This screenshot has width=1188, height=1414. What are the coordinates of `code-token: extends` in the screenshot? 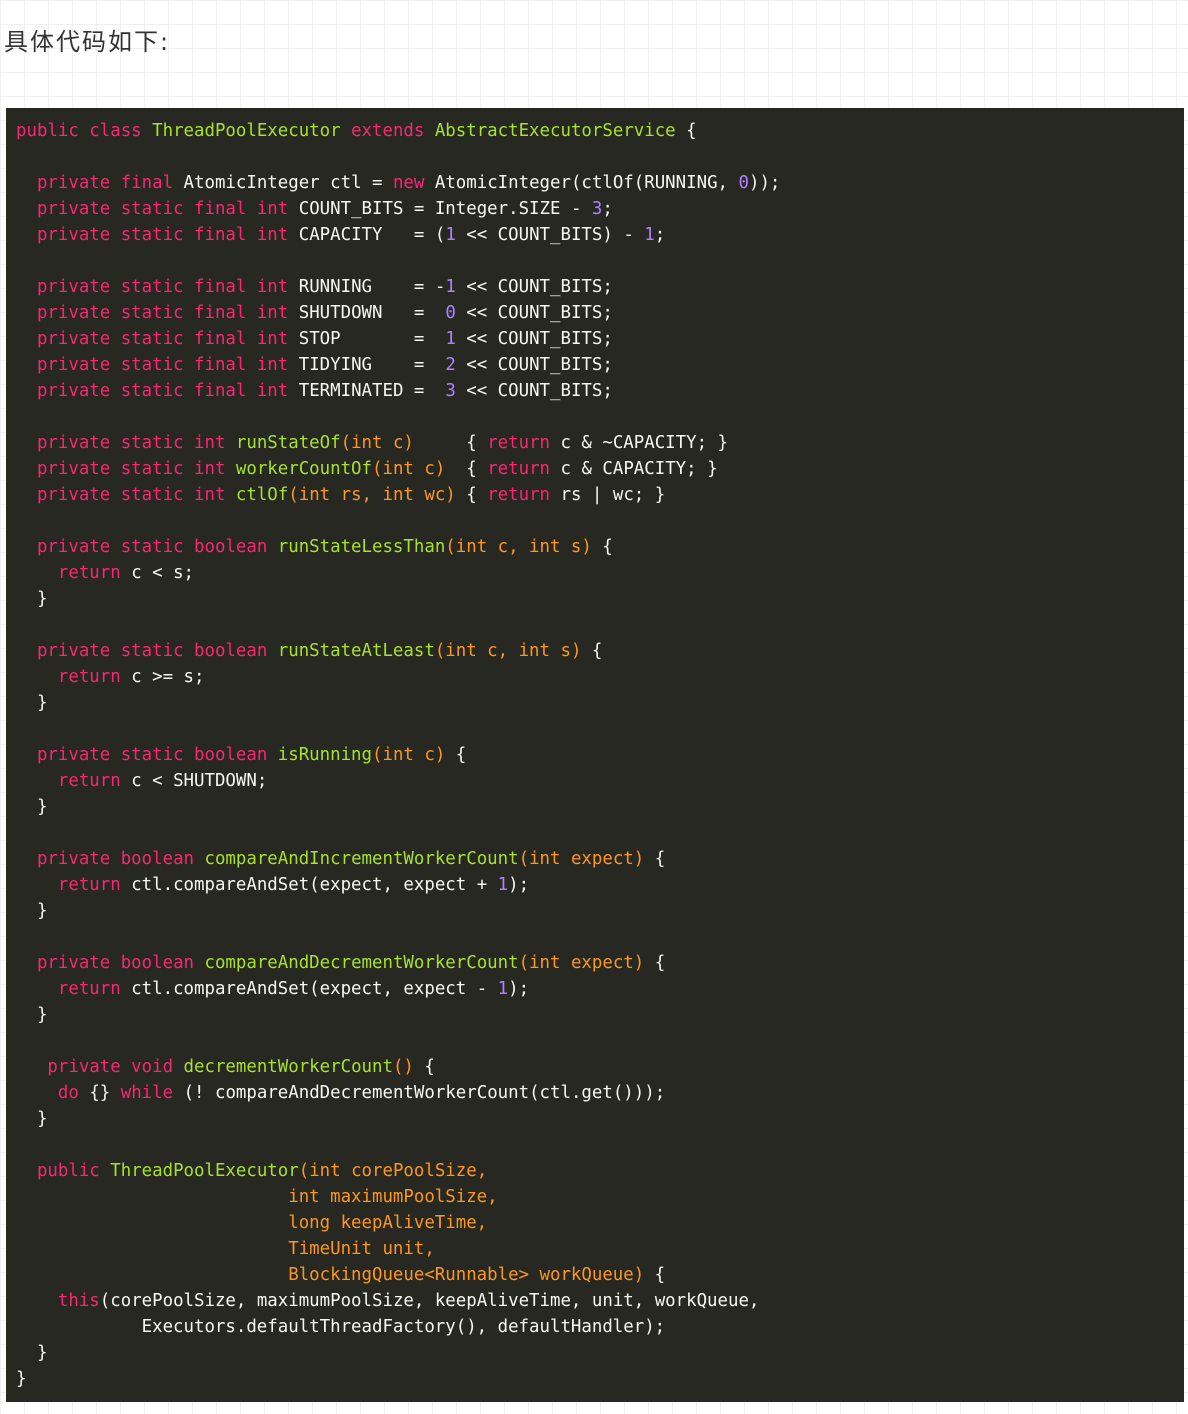 It's located at (393, 131).